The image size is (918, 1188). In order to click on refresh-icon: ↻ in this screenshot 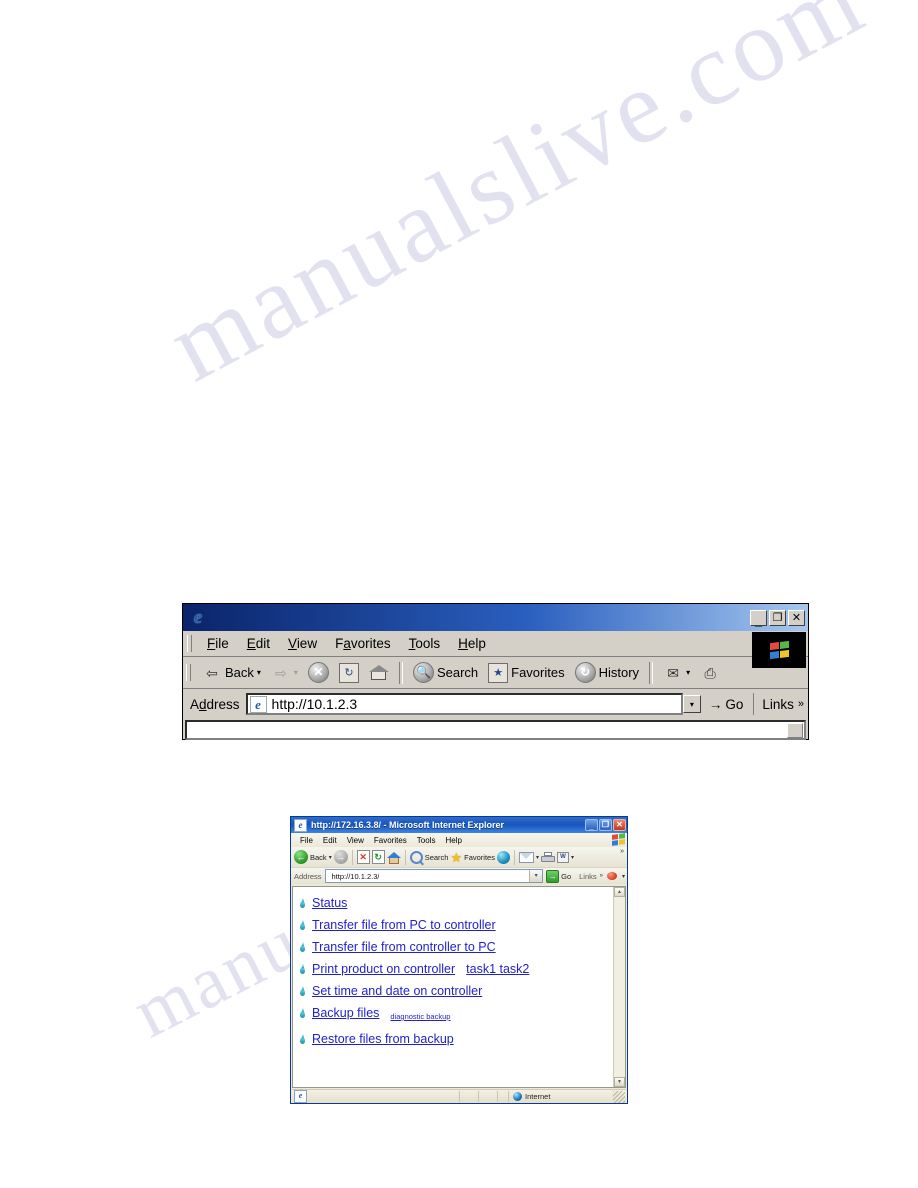, I will do `click(348, 672)`.